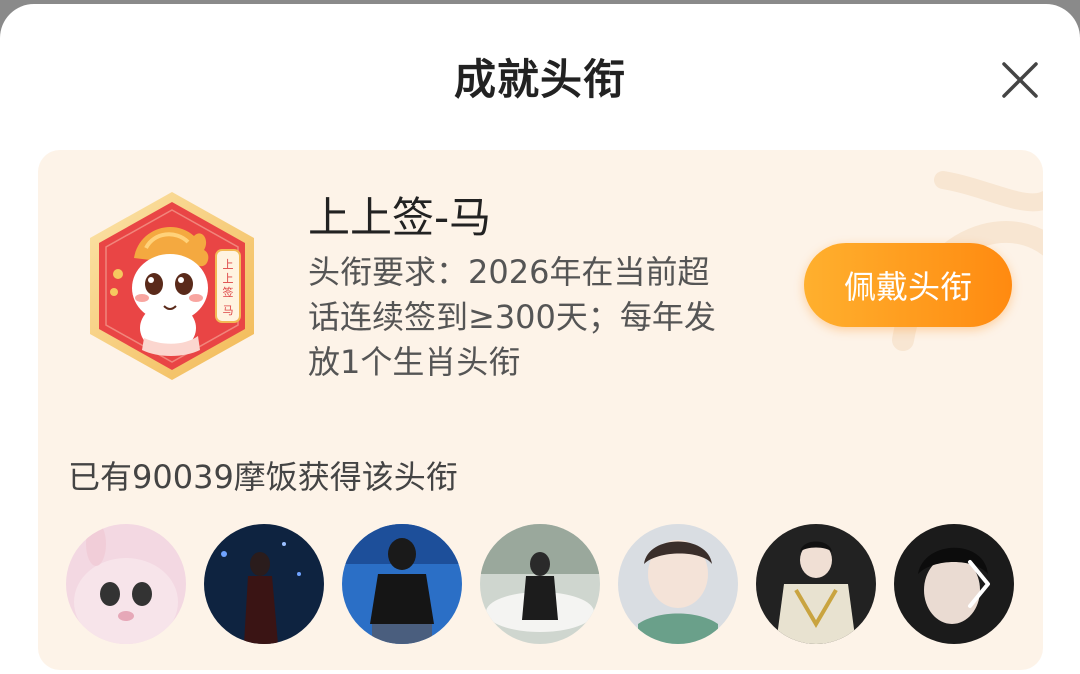  What do you see at coordinates (1020, 80) in the screenshot?
I see `close-icon` at bounding box center [1020, 80].